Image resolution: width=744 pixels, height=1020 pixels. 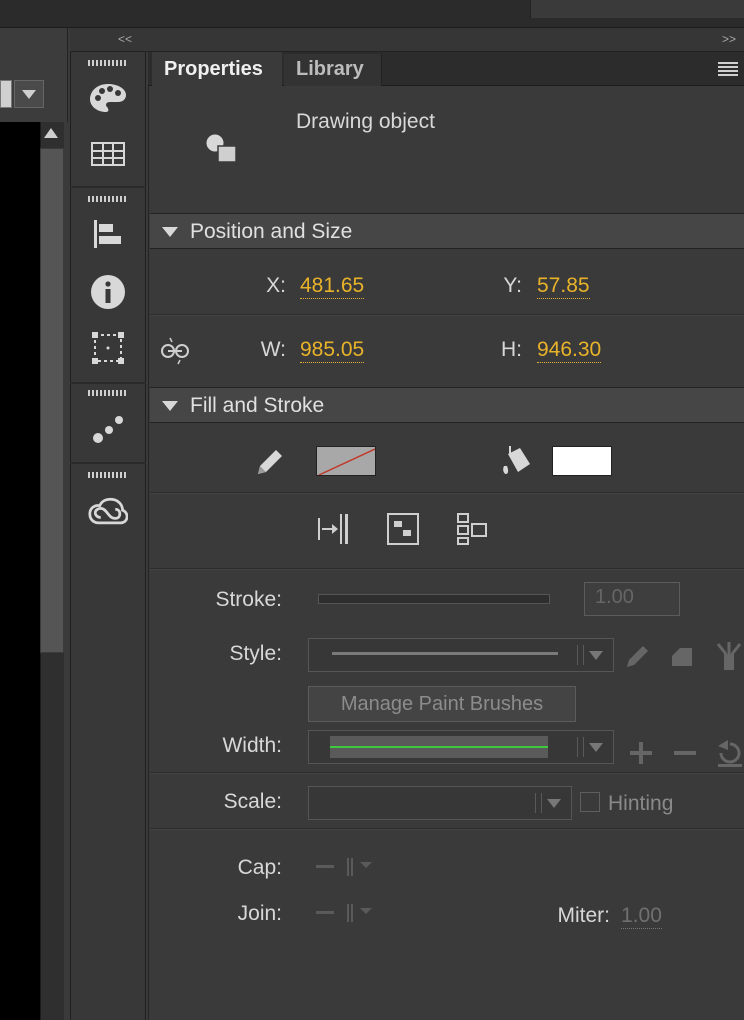 What do you see at coordinates (108, 98) in the screenshot?
I see `color-palette-icon` at bounding box center [108, 98].